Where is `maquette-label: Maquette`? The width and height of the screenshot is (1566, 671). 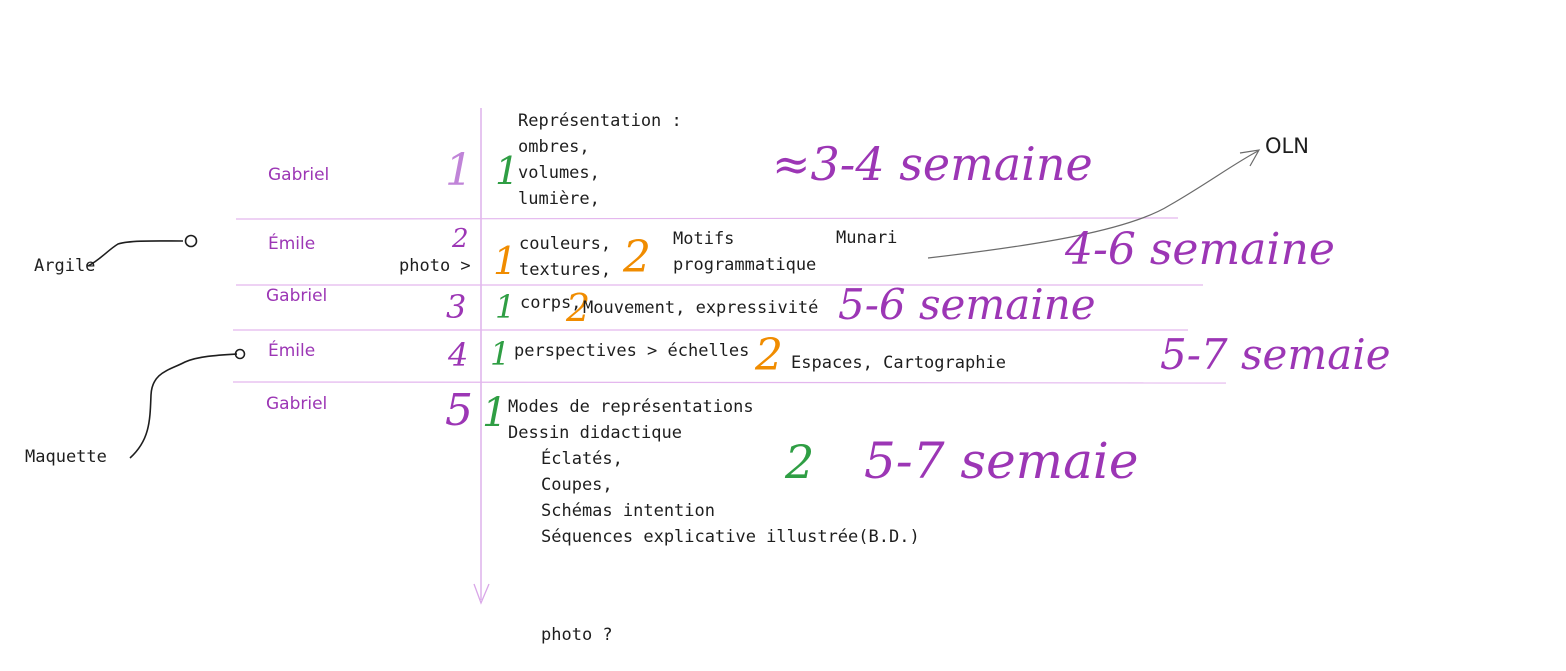 maquette-label: Maquette is located at coordinates (66, 457).